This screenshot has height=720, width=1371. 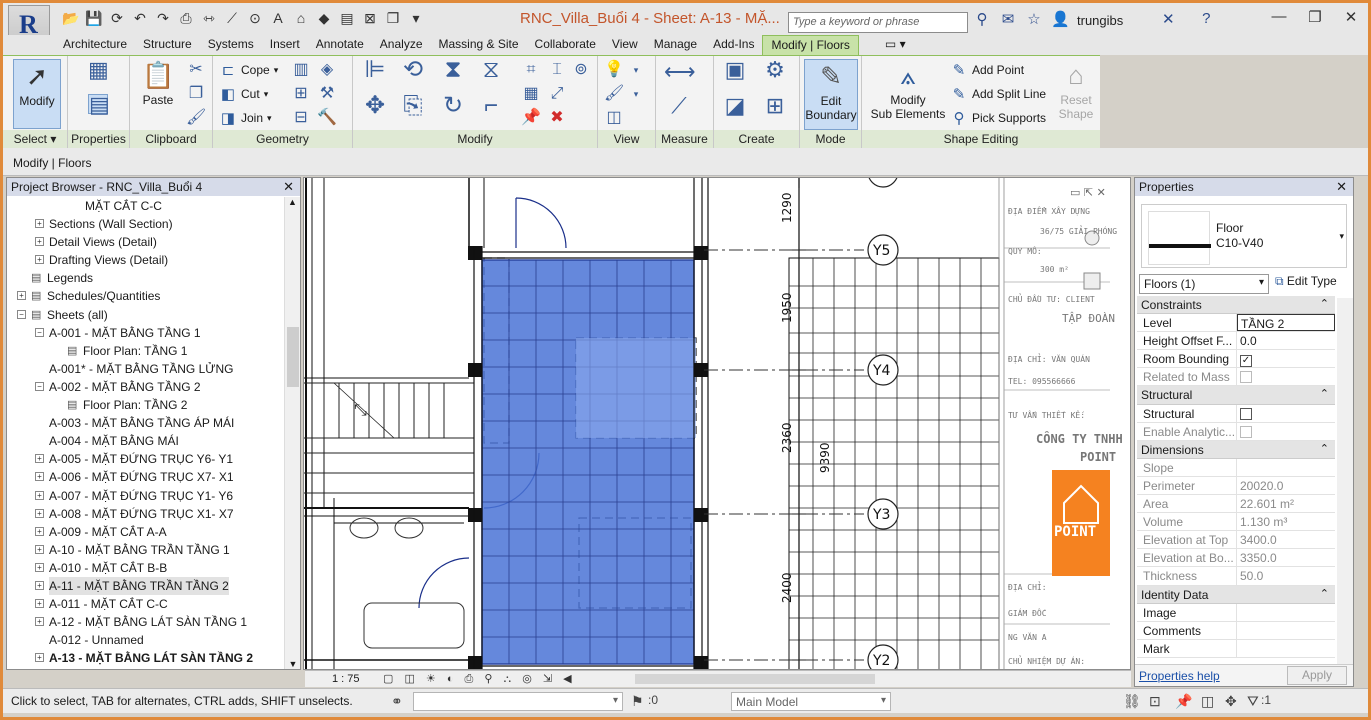 I want to click on array-icon: ▦, so click(x=531, y=94).